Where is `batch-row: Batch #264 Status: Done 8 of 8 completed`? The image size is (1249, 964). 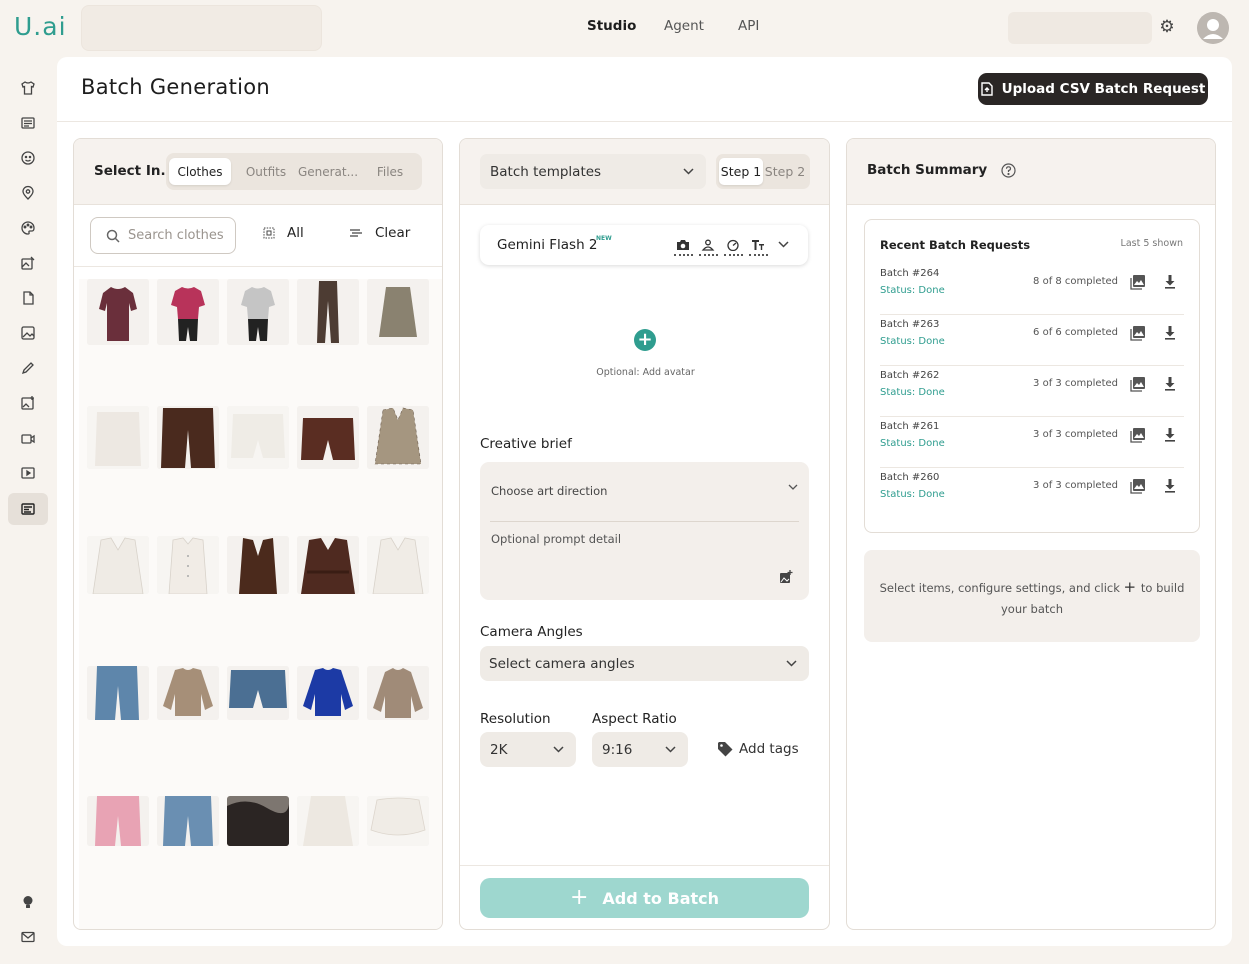 batch-row: Batch #264 Status: Done 8 of 8 completed is located at coordinates (1032, 289).